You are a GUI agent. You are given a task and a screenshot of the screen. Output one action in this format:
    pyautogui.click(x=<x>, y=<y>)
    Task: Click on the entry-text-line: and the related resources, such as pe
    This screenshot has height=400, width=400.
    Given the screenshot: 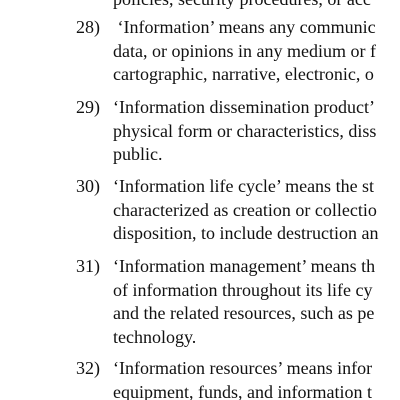 What is the action you would take?
    pyautogui.click(x=244, y=313)
    